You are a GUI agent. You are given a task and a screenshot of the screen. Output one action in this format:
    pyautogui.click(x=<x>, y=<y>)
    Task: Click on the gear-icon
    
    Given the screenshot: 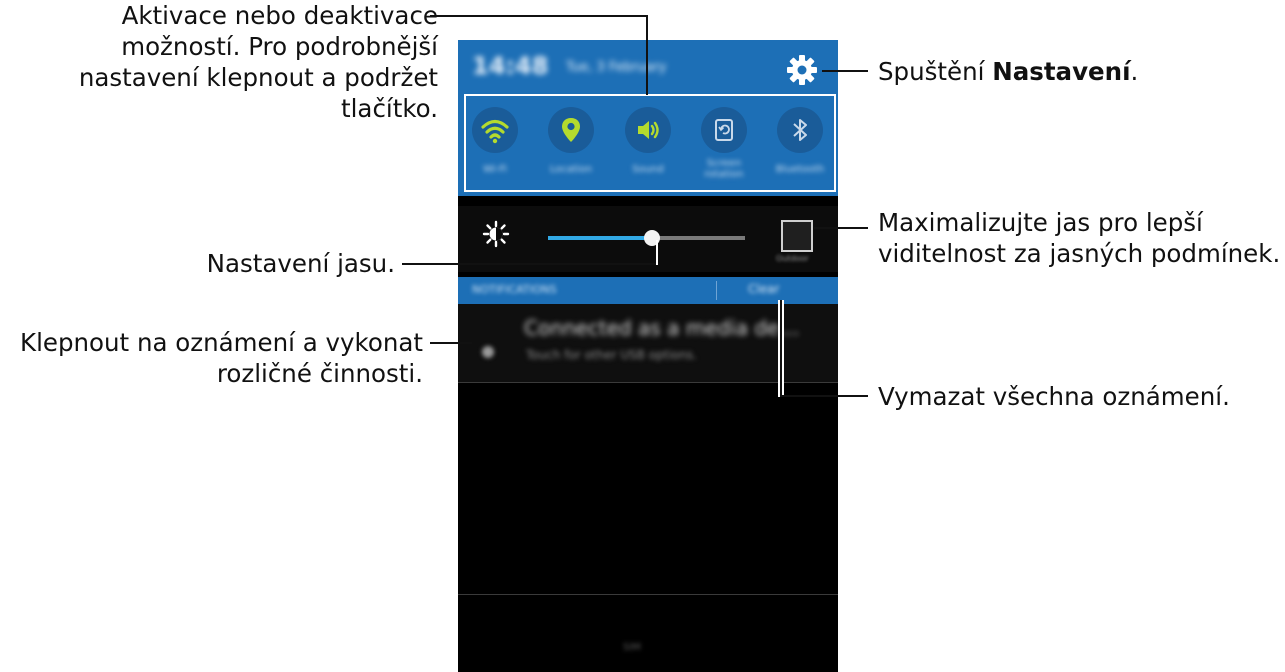 What is the action you would take?
    pyautogui.click(x=802, y=70)
    